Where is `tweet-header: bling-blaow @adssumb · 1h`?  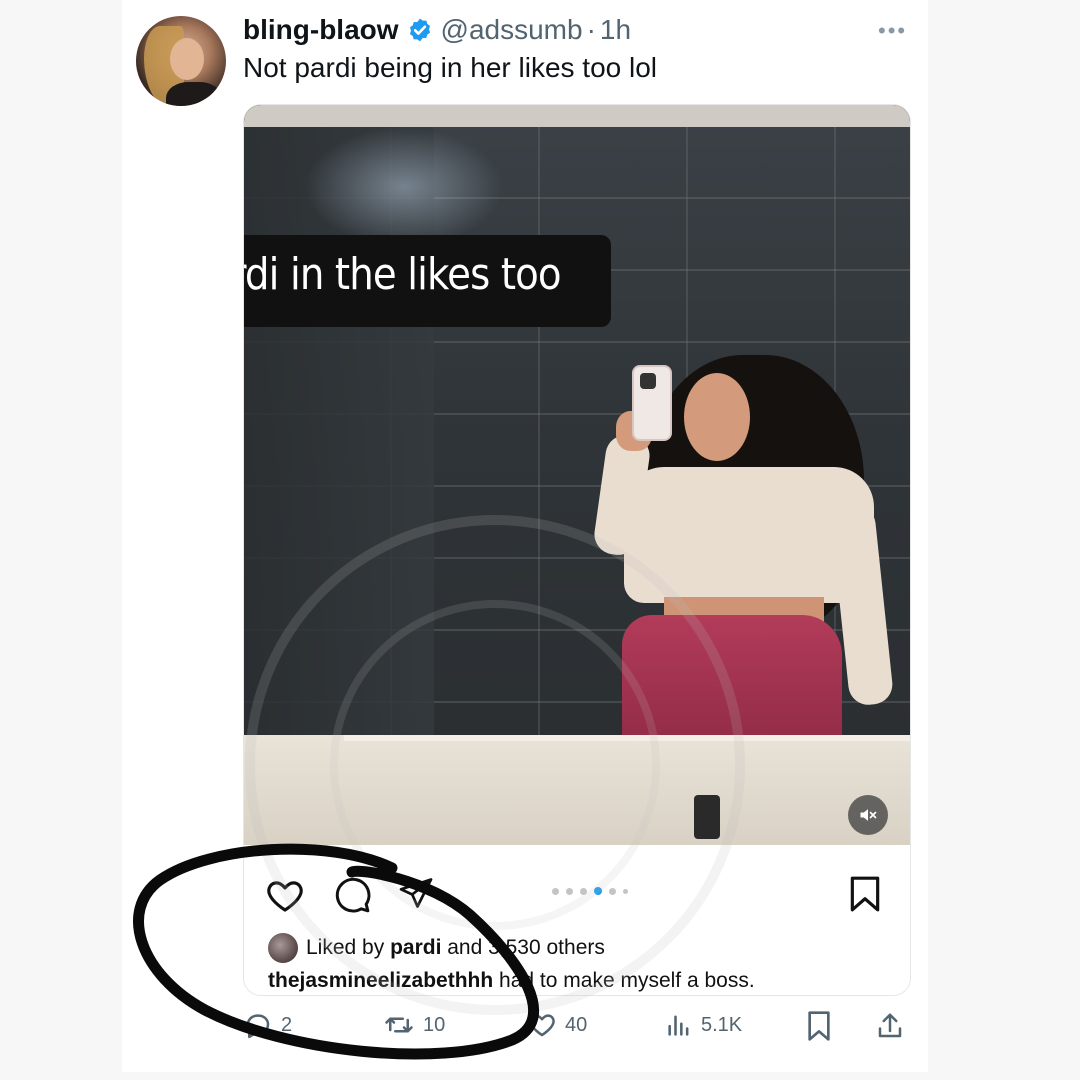
tweet-header: bling-blaow @adssumb · 1h is located at coordinates (437, 30).